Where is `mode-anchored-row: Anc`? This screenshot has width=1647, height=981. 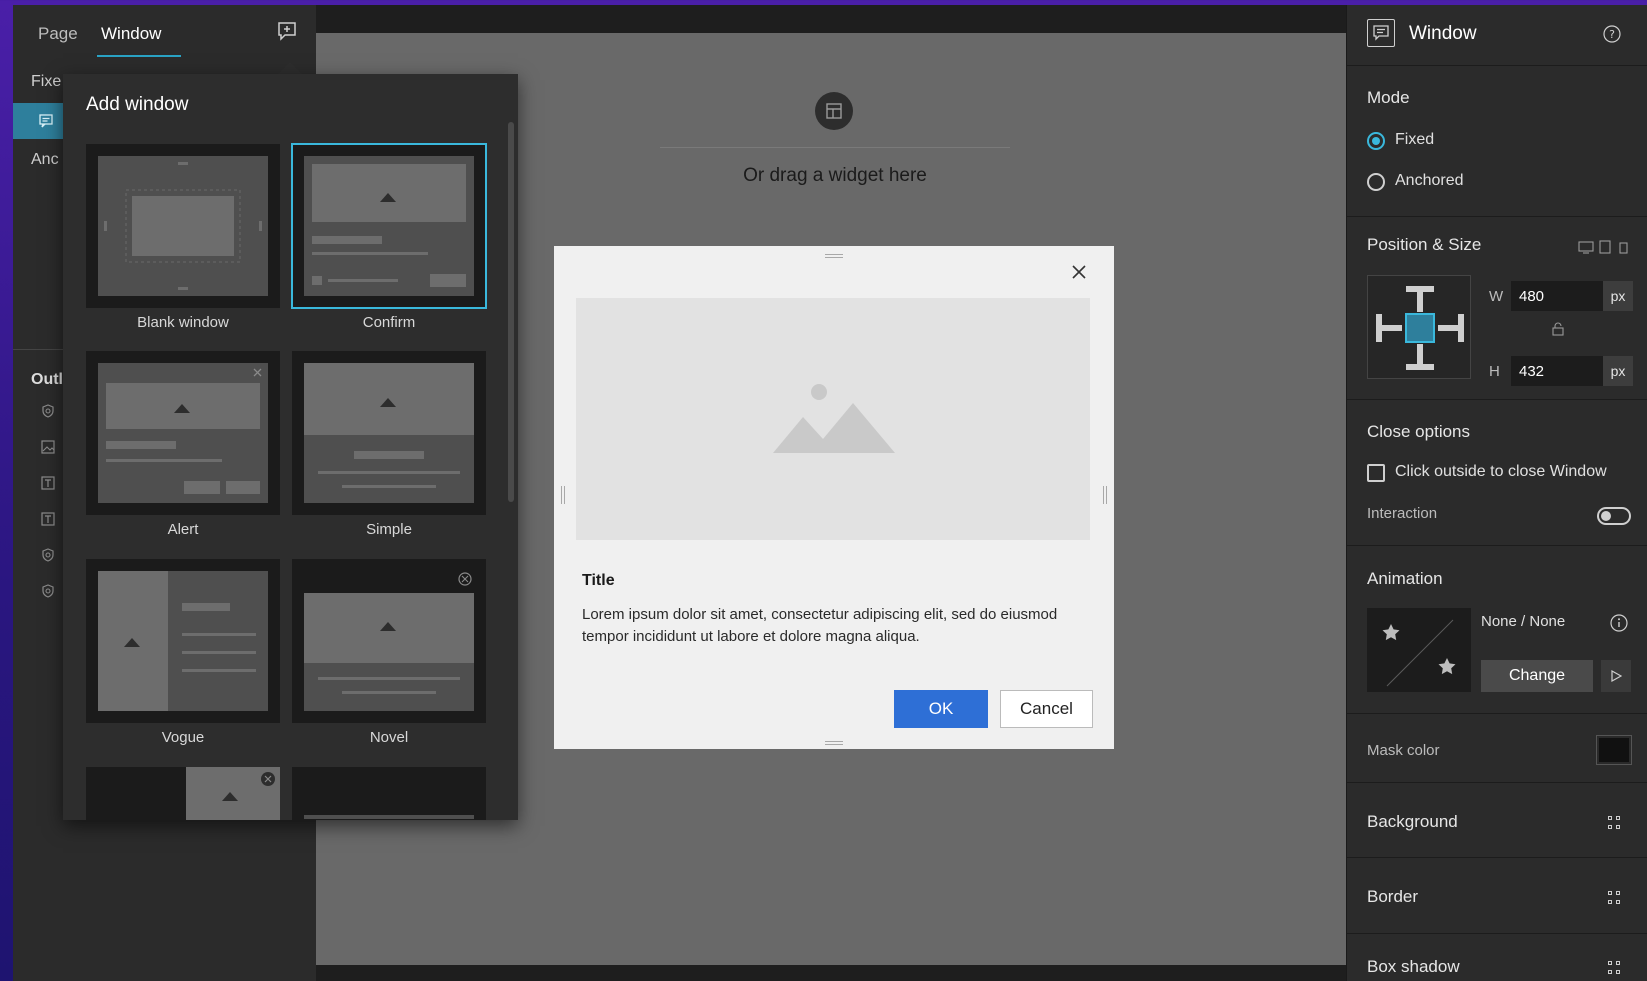 mode-anchored-row: Anc is located at coordinates (45, 160).